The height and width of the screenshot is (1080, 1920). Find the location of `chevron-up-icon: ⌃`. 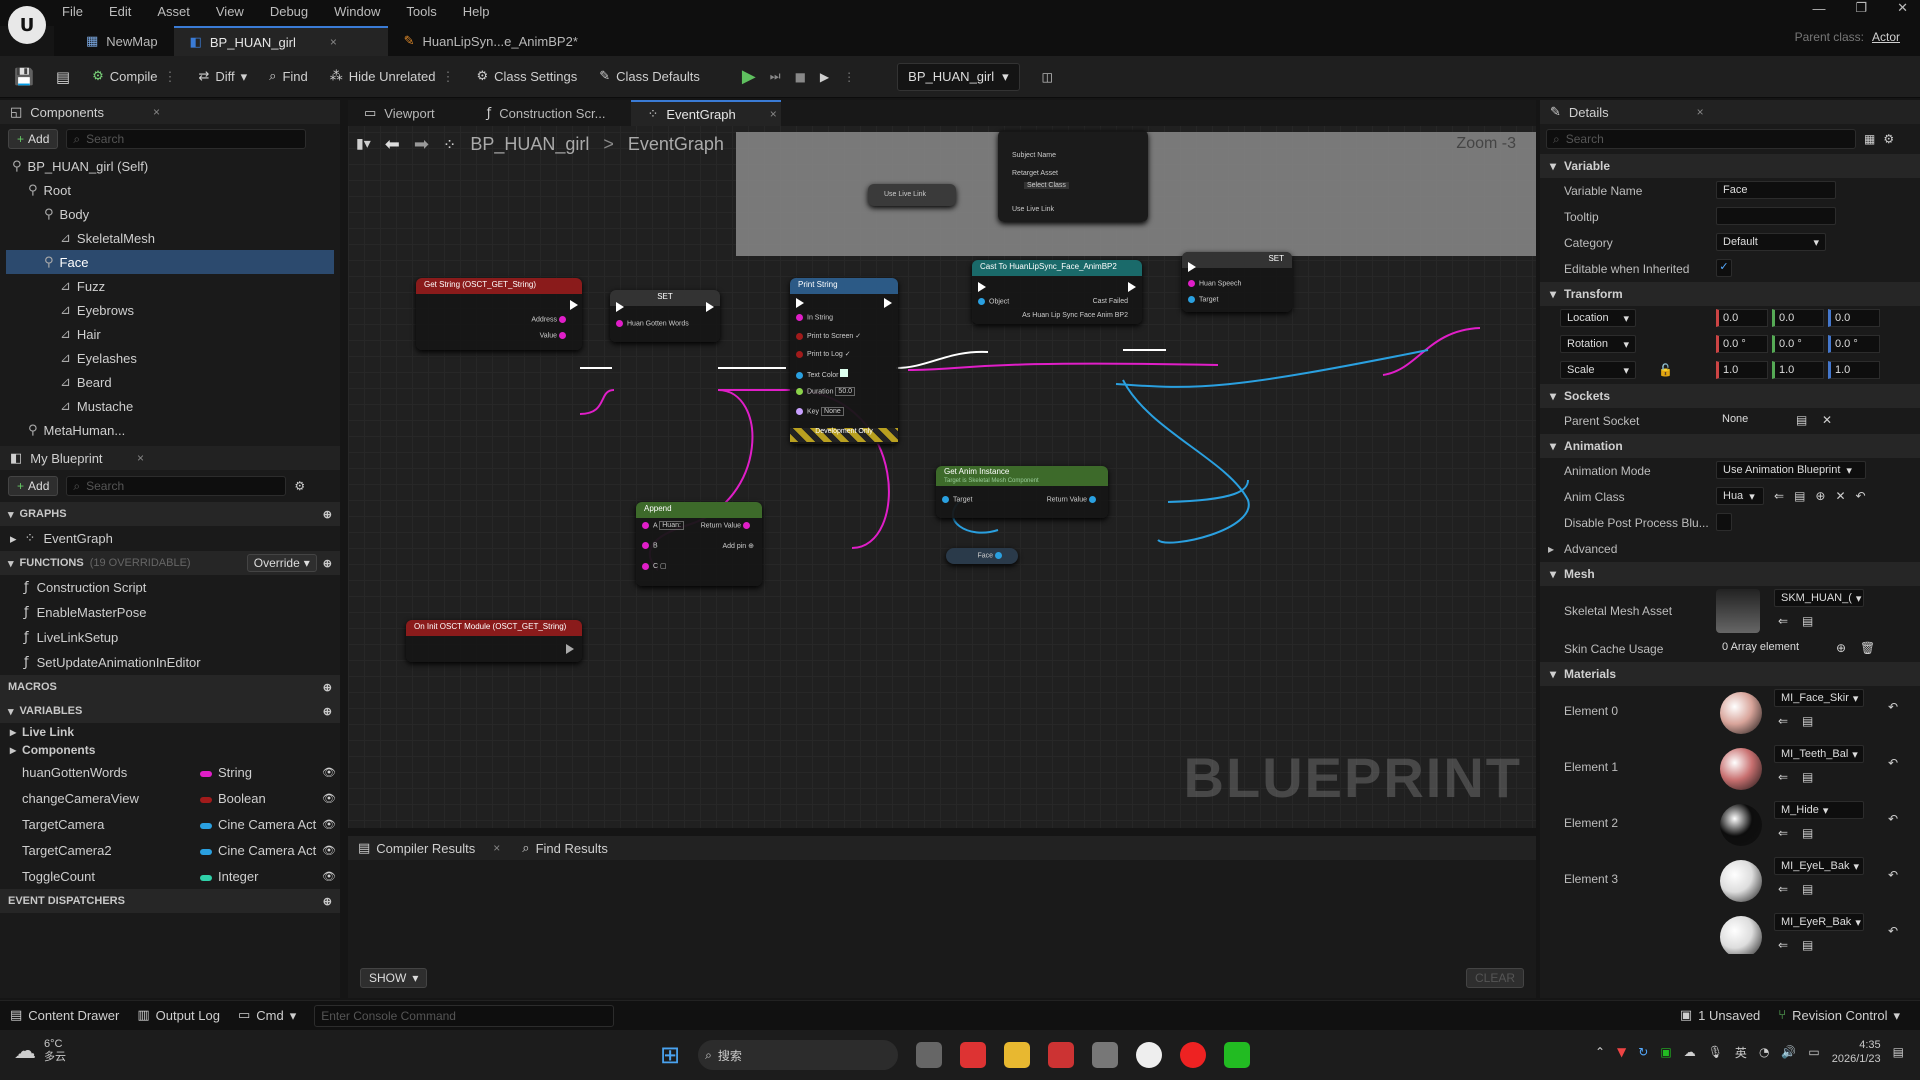

chevron-up-icon: ⌃ is located at coordinates (1600, 1052).